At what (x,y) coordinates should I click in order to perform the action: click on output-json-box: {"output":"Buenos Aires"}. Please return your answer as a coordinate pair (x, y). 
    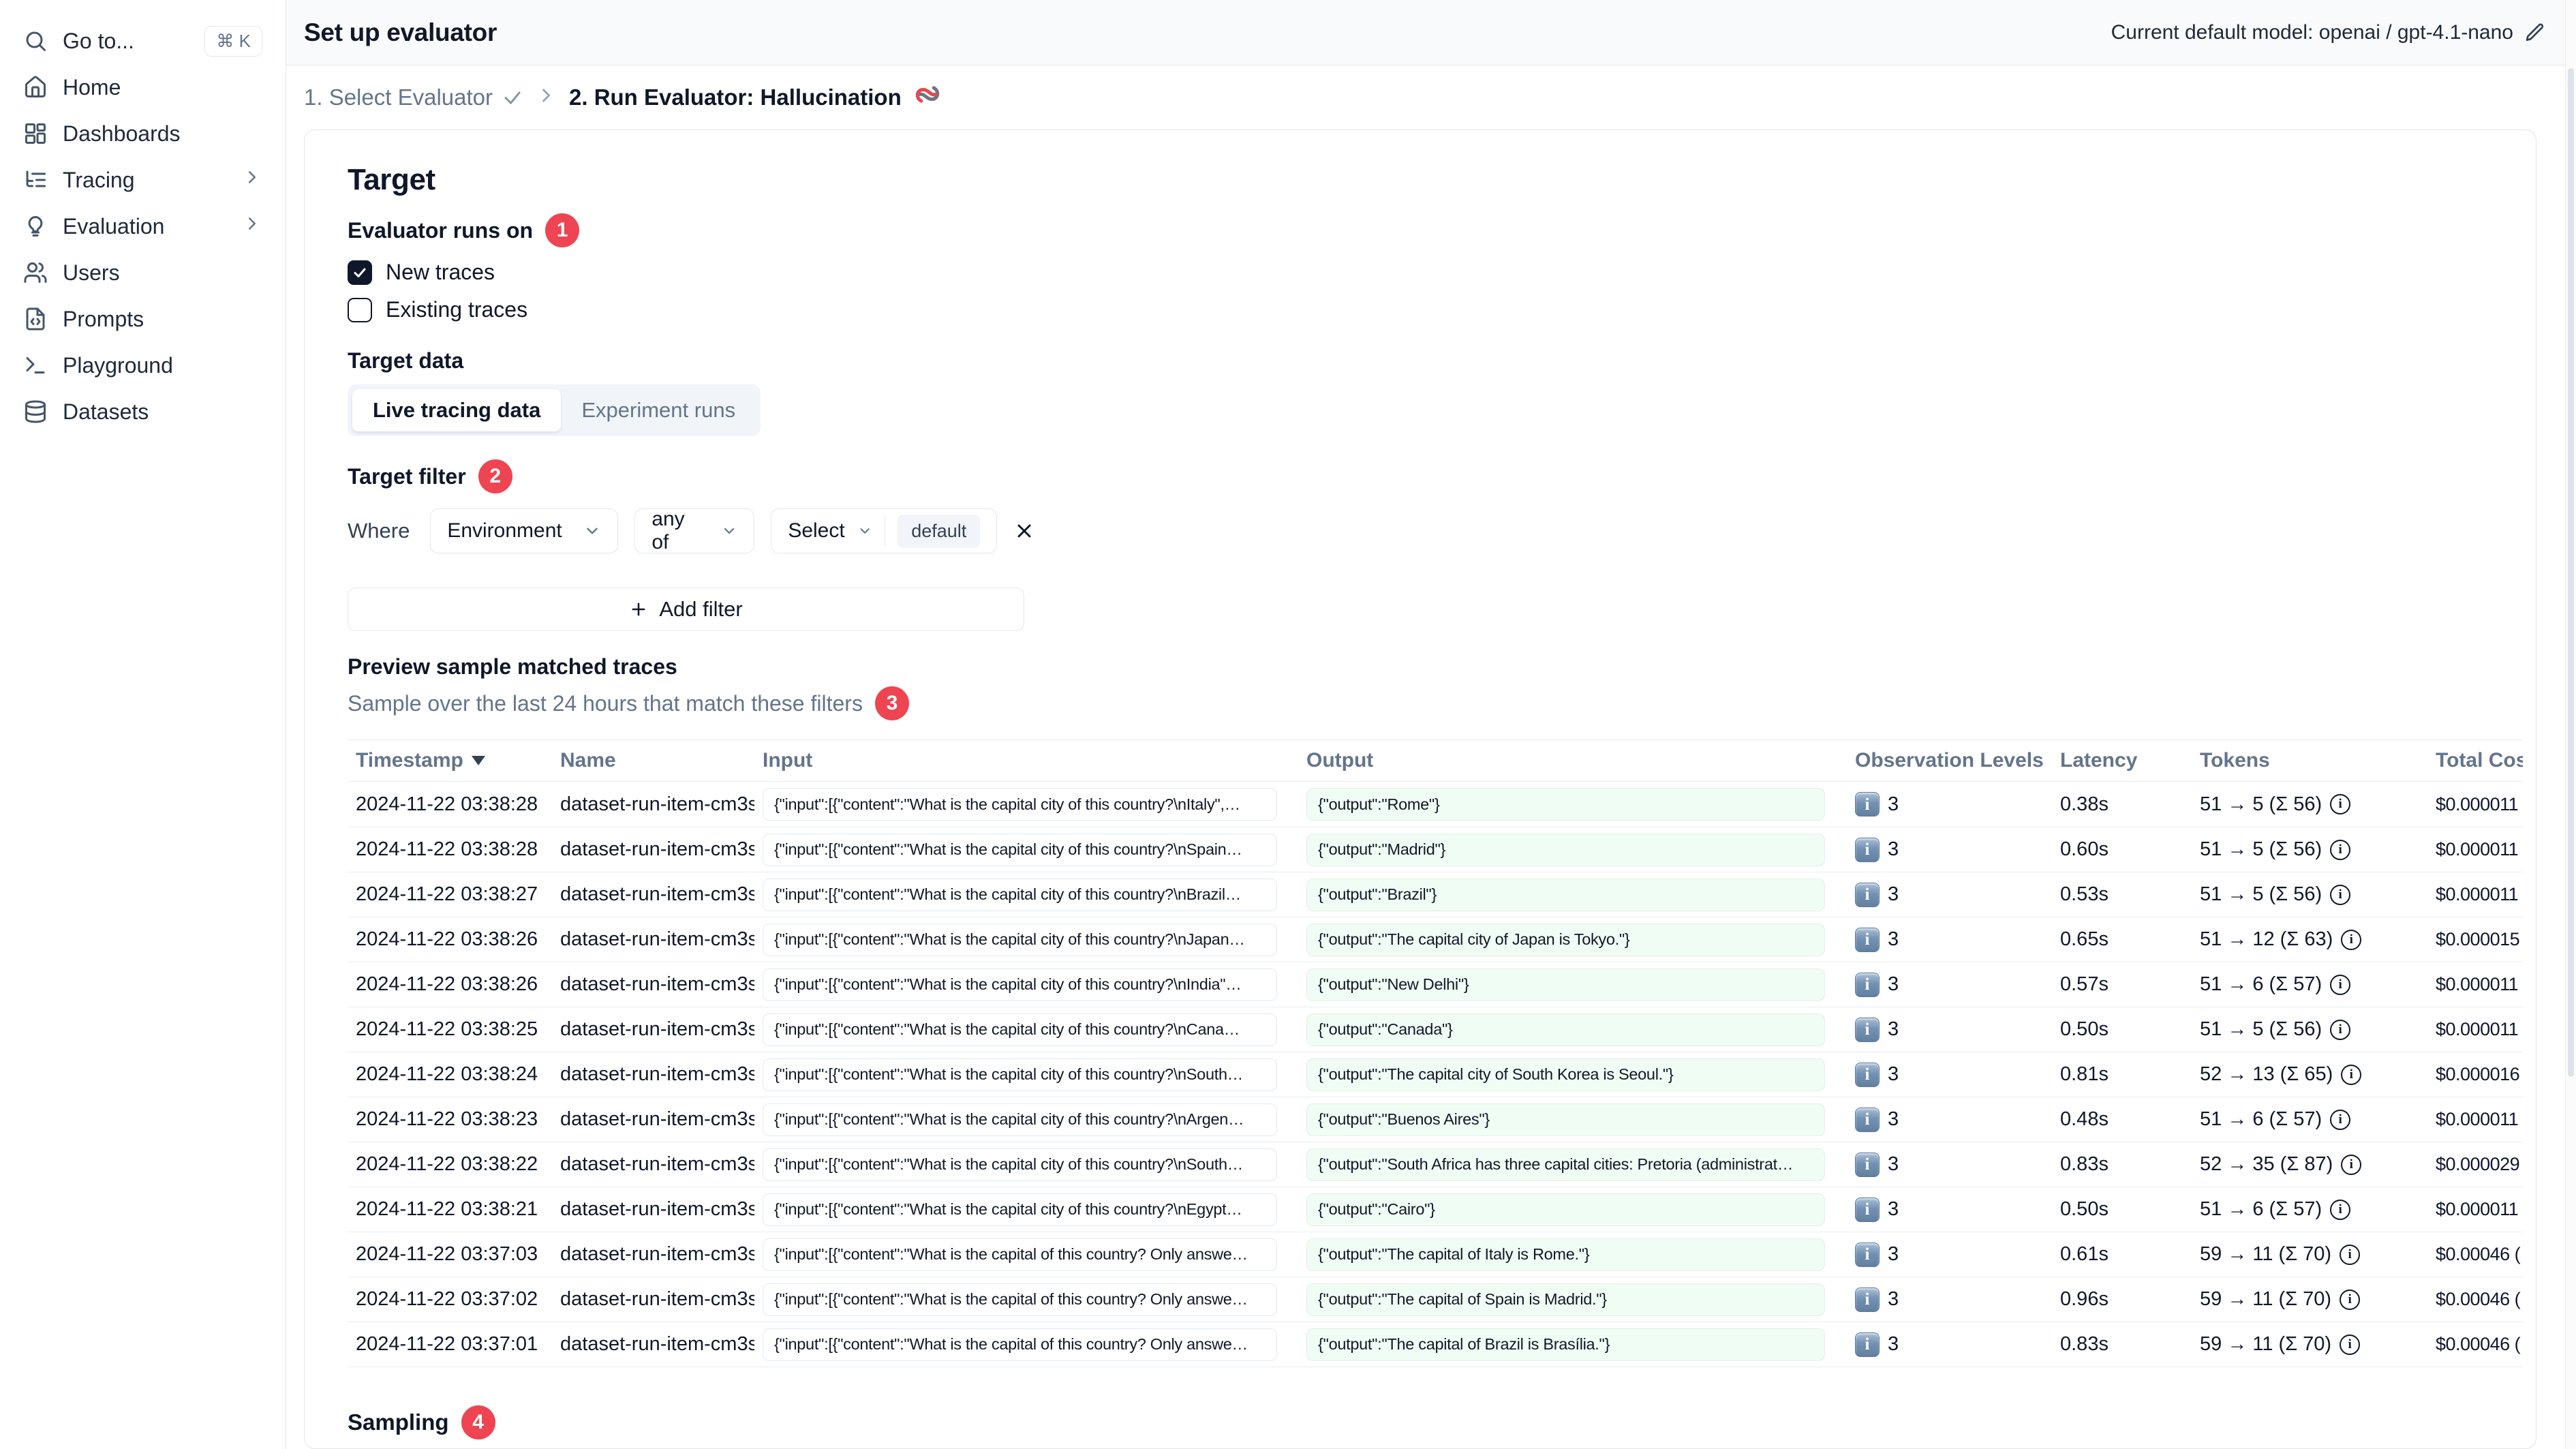
    Looking at the image, I should click on (1566, 1120).